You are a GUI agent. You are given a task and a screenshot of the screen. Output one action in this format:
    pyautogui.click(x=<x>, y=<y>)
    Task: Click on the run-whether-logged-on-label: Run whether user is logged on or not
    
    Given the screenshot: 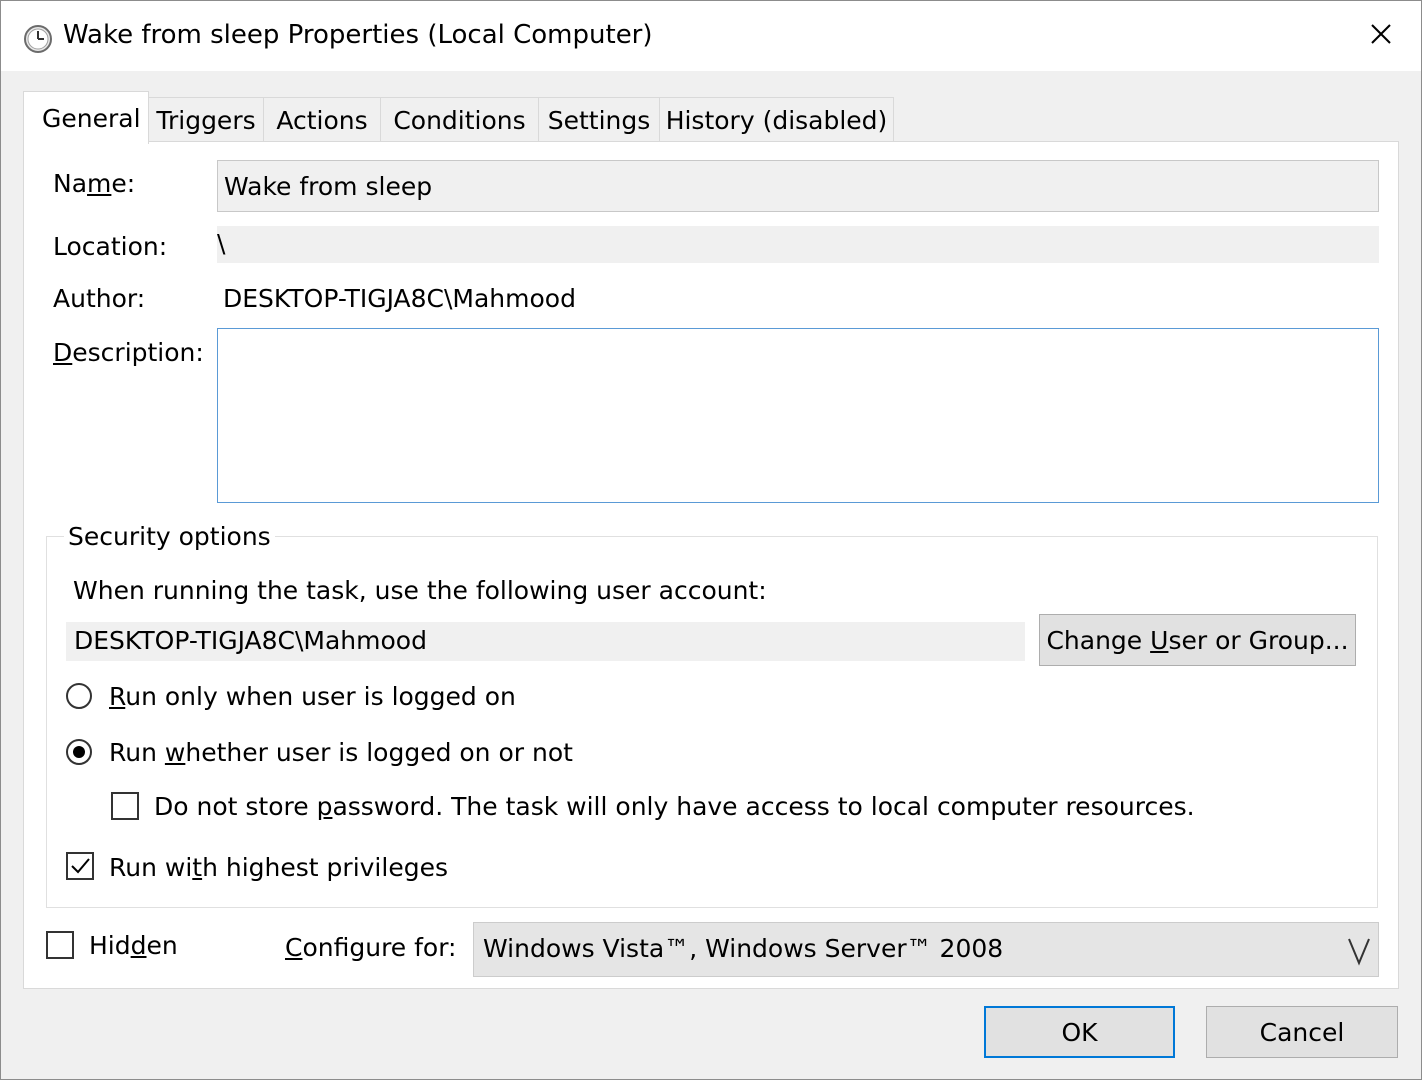 What is the action you would take?
    pyautogui.click(x=341, y=752)
    